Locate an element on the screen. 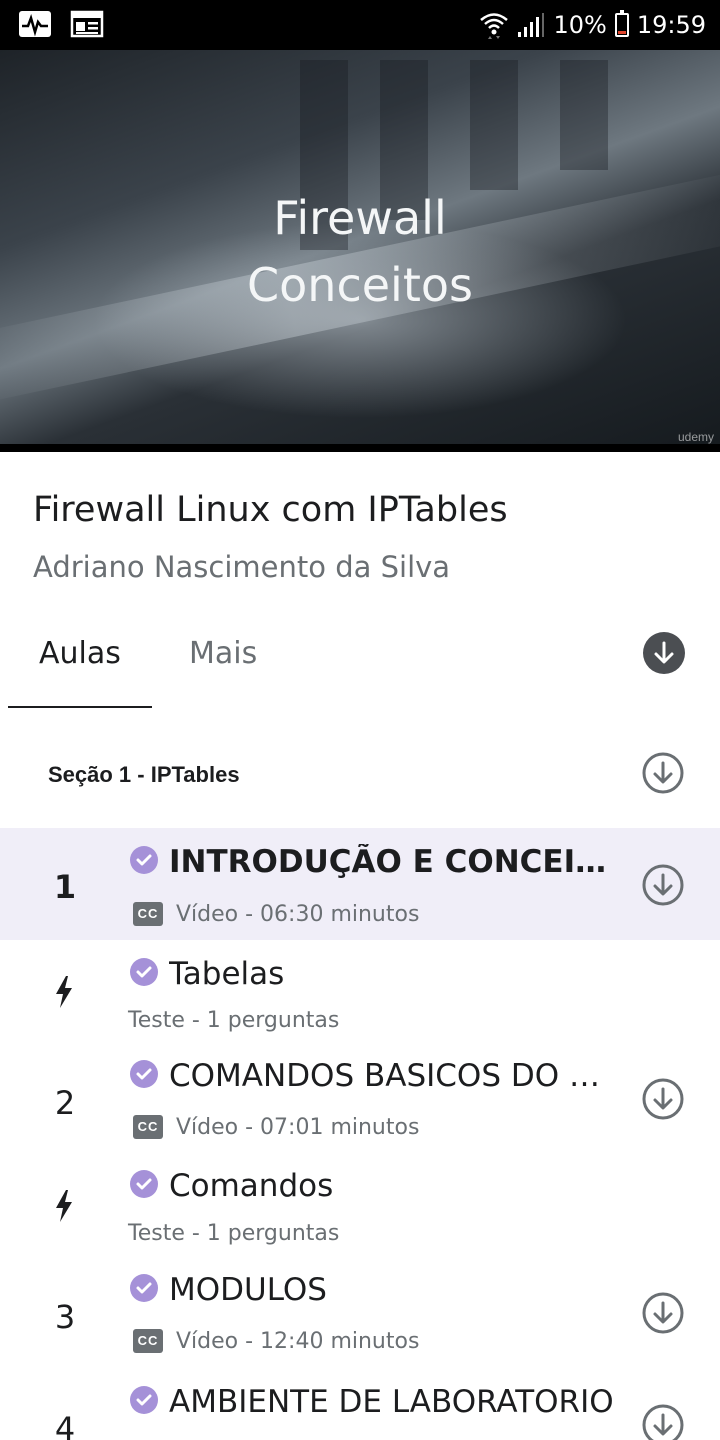 The image size is (720, 1440). download-all-button is located at coordinates (664, 653).